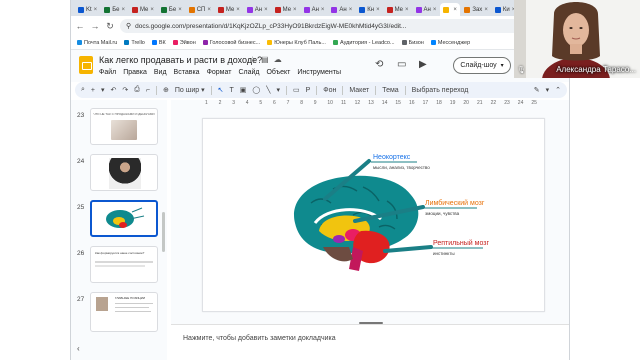  What do you see at coordinates (134, 43) in the screenshot?
I see `bookmark-item: Trello` at bounding box center [134, 43].